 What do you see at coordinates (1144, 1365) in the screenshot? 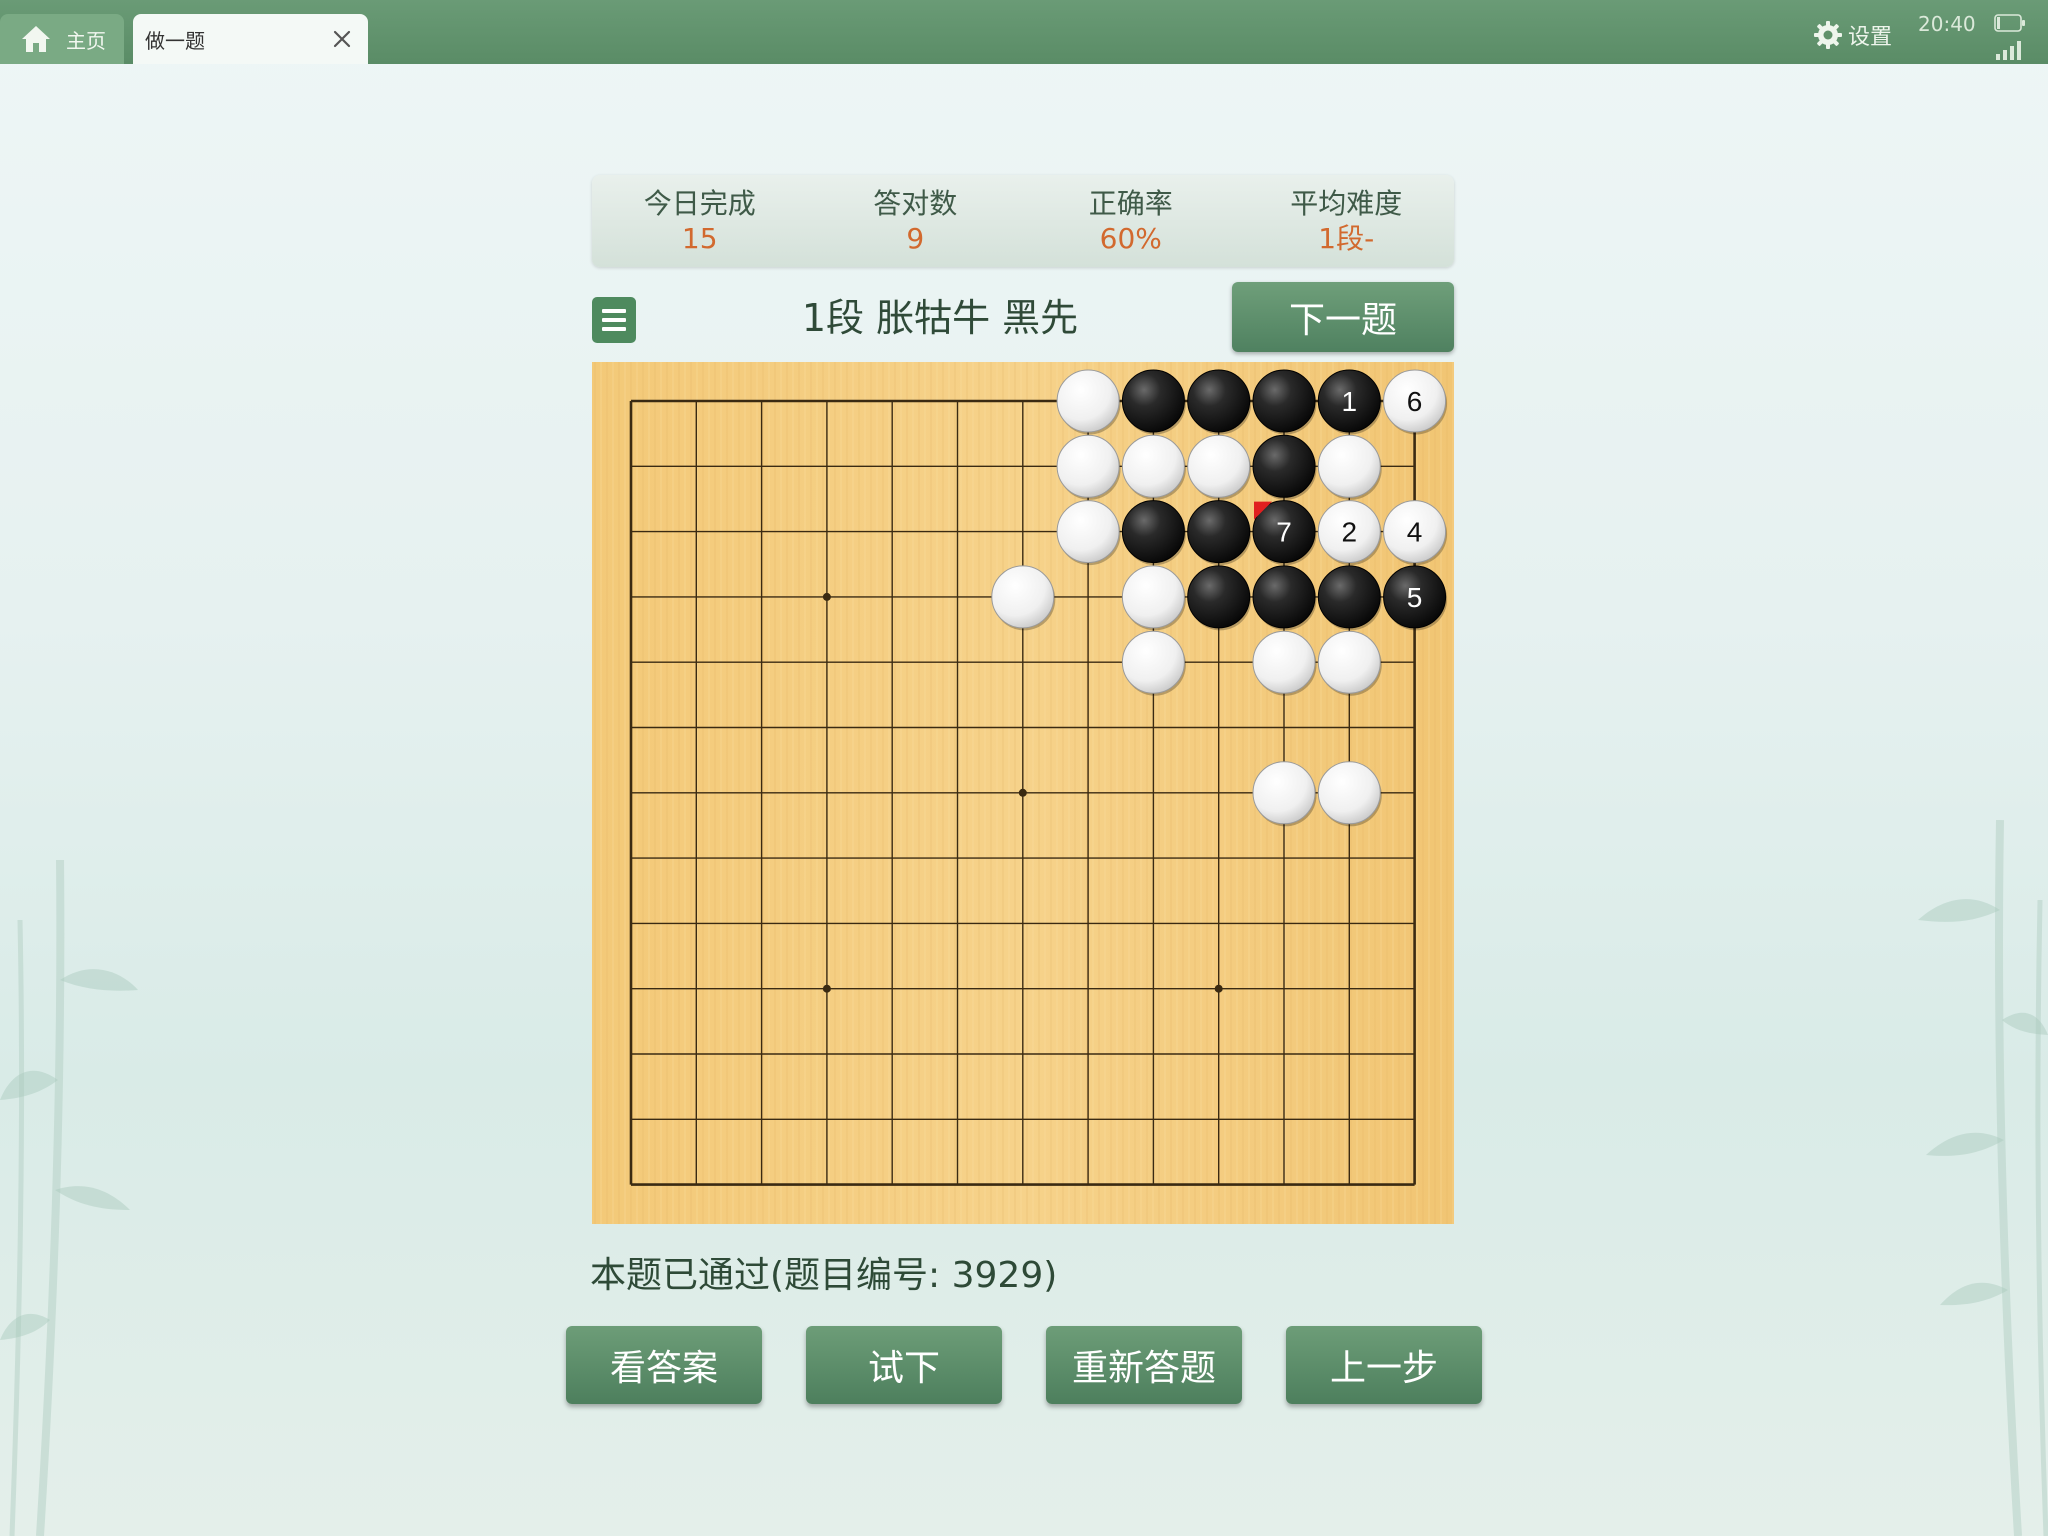
I see `retry-button: 重新答题` at bounding box center [1144, 1365].